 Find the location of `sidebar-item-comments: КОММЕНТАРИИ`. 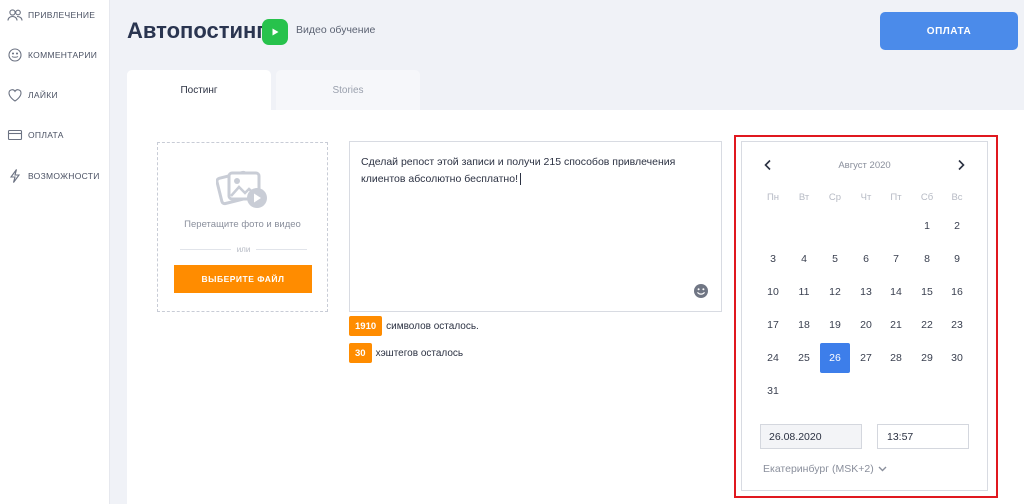

sidebar-item-comments: КОММЕНТАРИИ is located at coordinates (52, 55).